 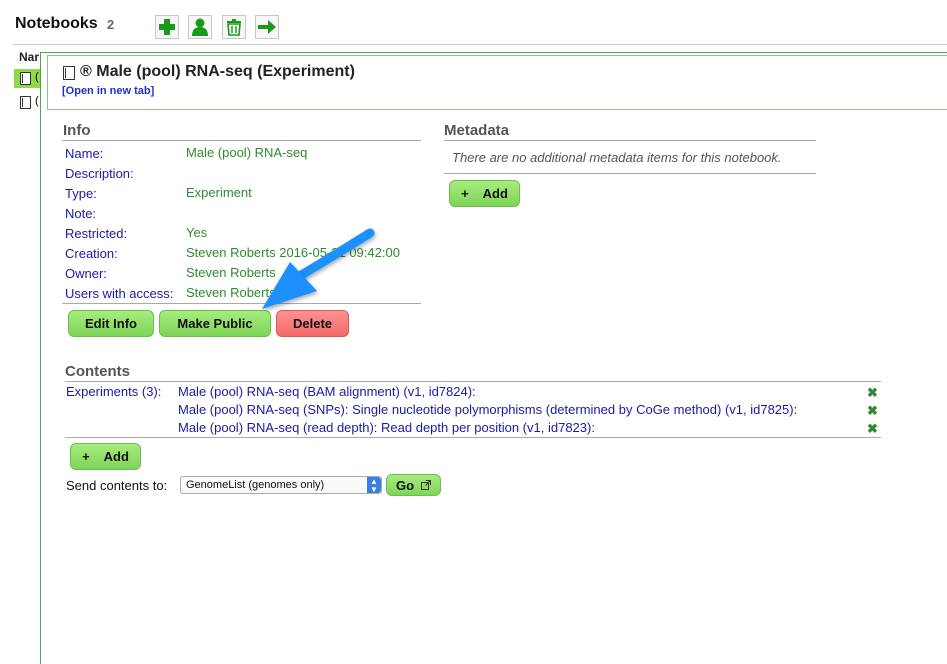 What do you see at coordinates (426, 485) in the screenshot?
I see `external-link-icon` at bounding box center [426, 485].